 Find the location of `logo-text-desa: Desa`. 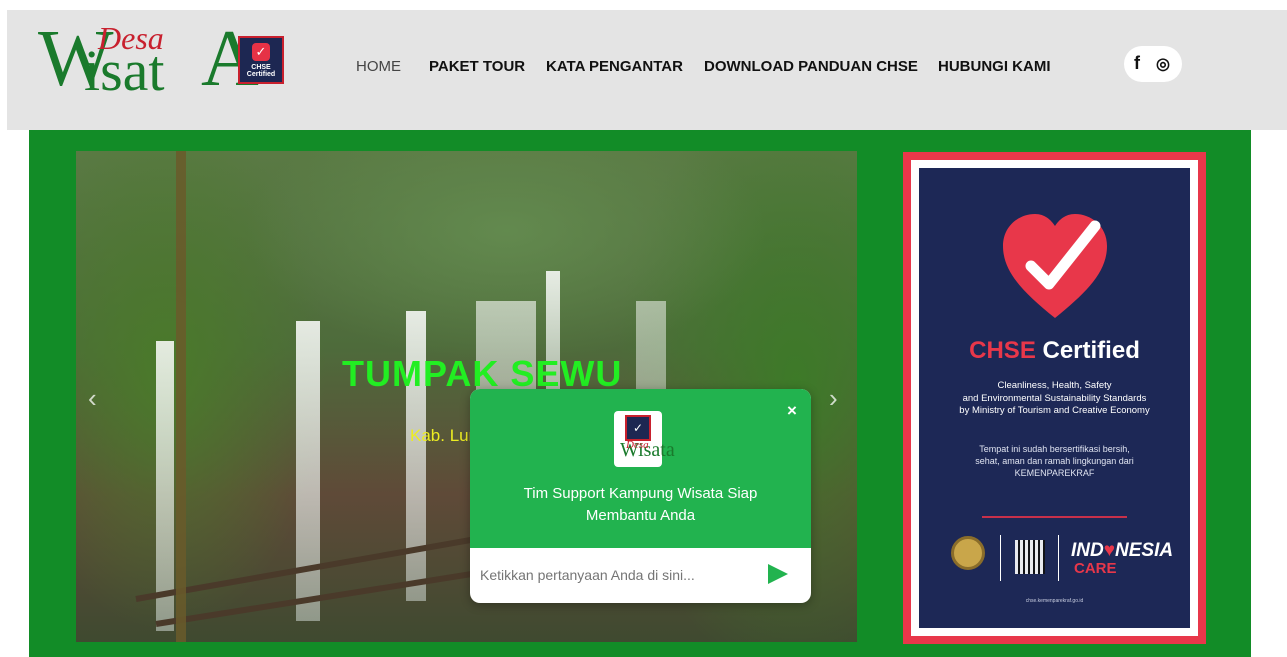

logo-text-desa: Desa is located at coordinates (131, 38).